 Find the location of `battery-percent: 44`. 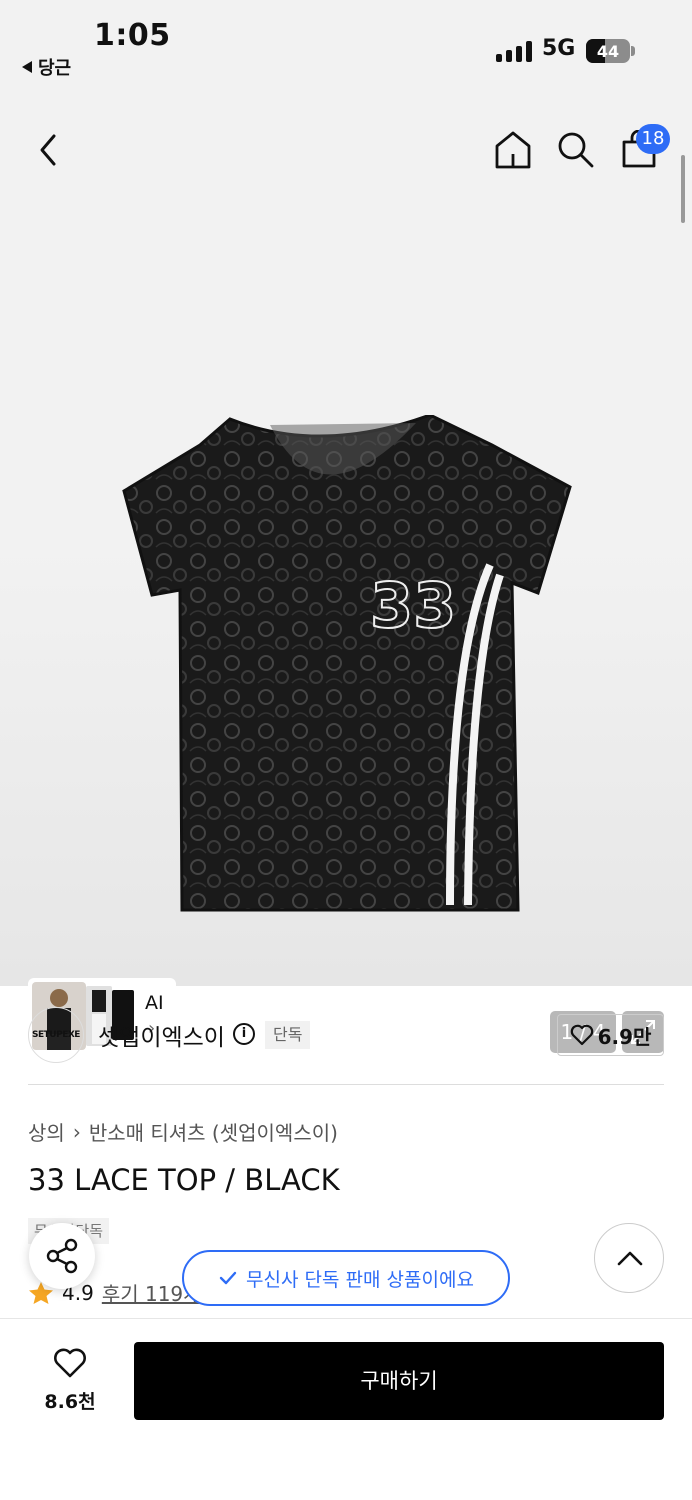

battery-percent: 44 is located at coordinates (608, 51).